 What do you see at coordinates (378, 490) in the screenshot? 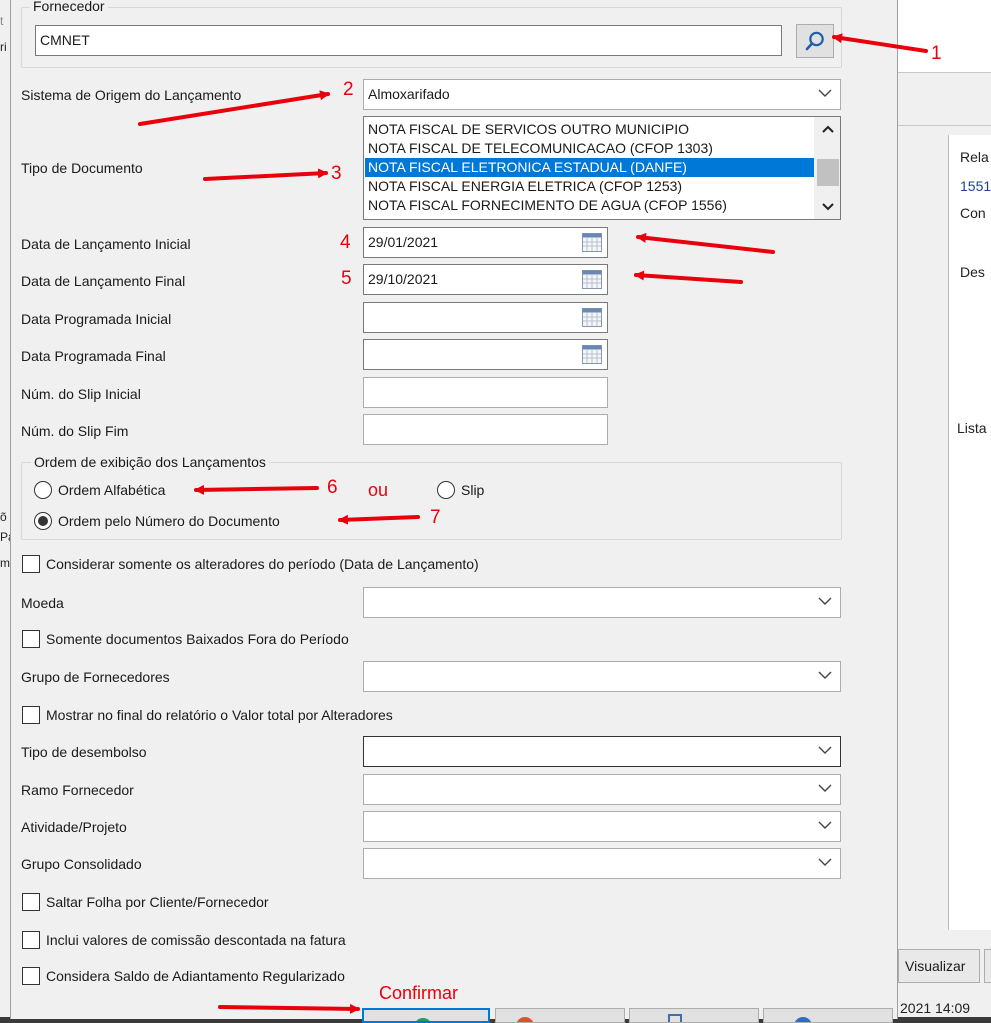
I see `annotation-ou: ou` at bounding box center [378, 490].